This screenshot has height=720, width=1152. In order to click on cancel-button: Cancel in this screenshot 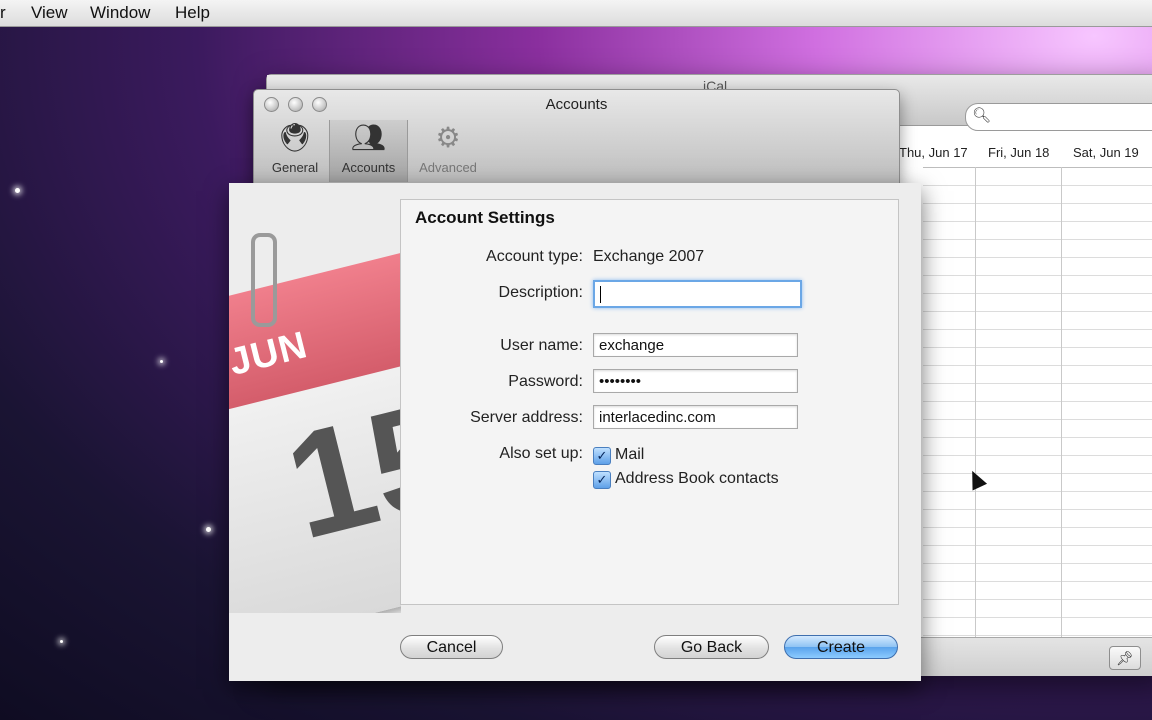, I will do `click(451, 647)`.